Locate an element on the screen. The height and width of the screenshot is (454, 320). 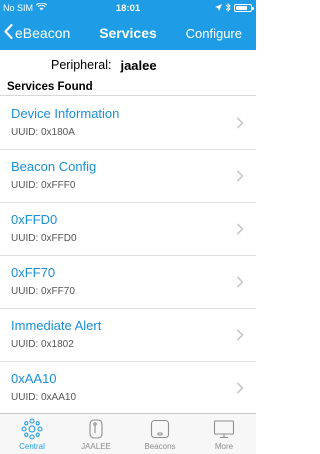
service-name: Beacon Config is located at coordinates (54, 166).